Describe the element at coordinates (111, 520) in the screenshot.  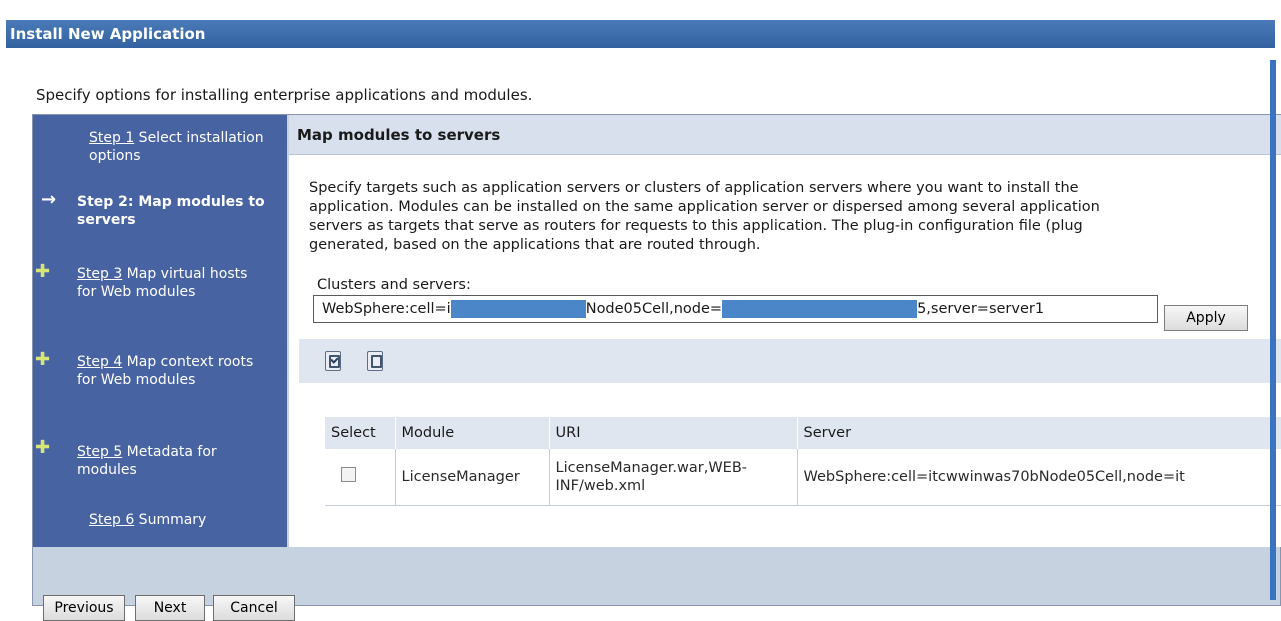
I see `step-6-link: Step 6` at that location.